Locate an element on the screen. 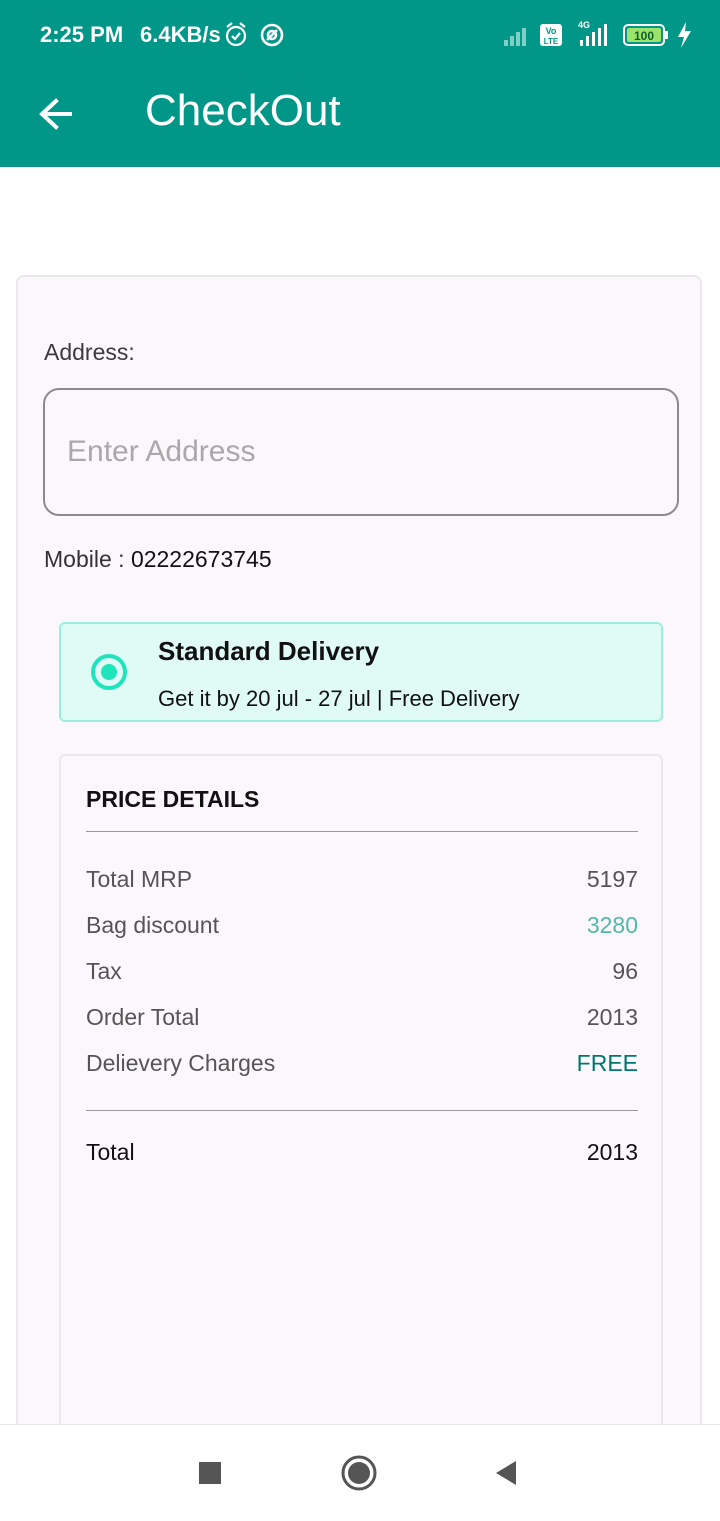 The image size is (720, 1521). mobile-label: Mobile : is located at coordinates (84, 559).